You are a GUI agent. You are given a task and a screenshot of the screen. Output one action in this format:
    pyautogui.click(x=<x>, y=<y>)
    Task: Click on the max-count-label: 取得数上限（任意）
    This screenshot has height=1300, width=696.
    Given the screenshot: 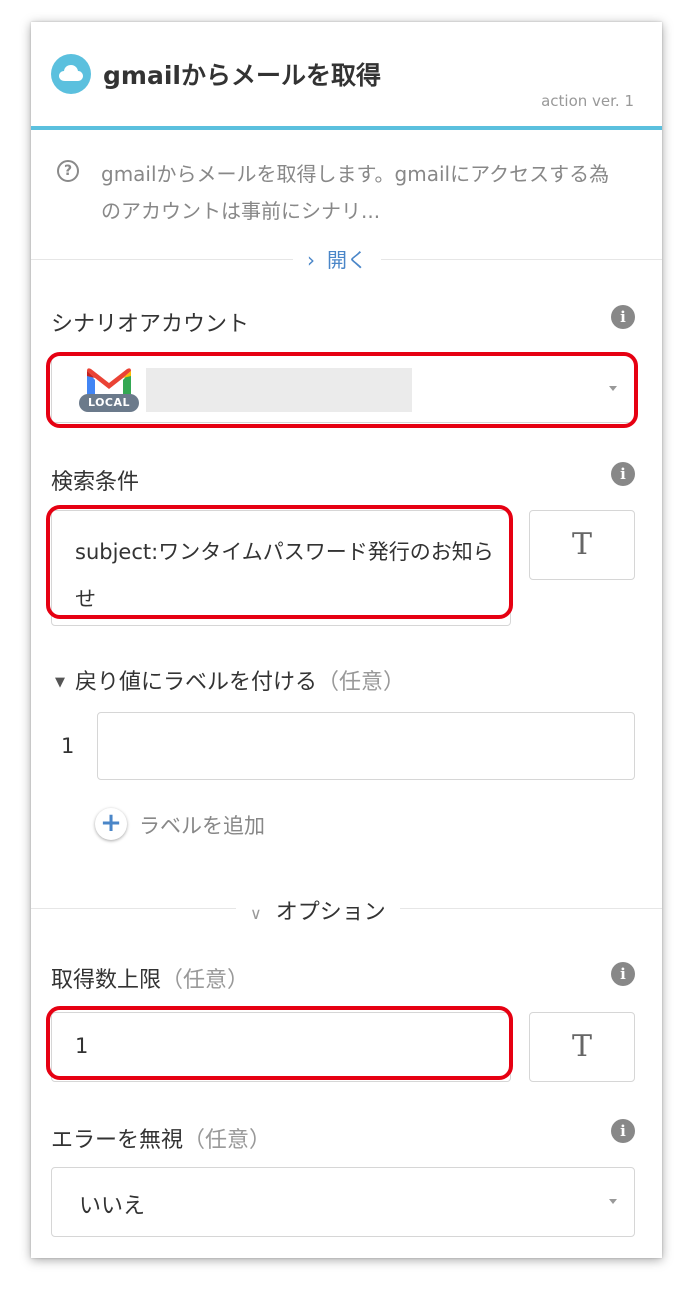 What is the action you would take?
    pyautogui.click(x=150, y=978)
    